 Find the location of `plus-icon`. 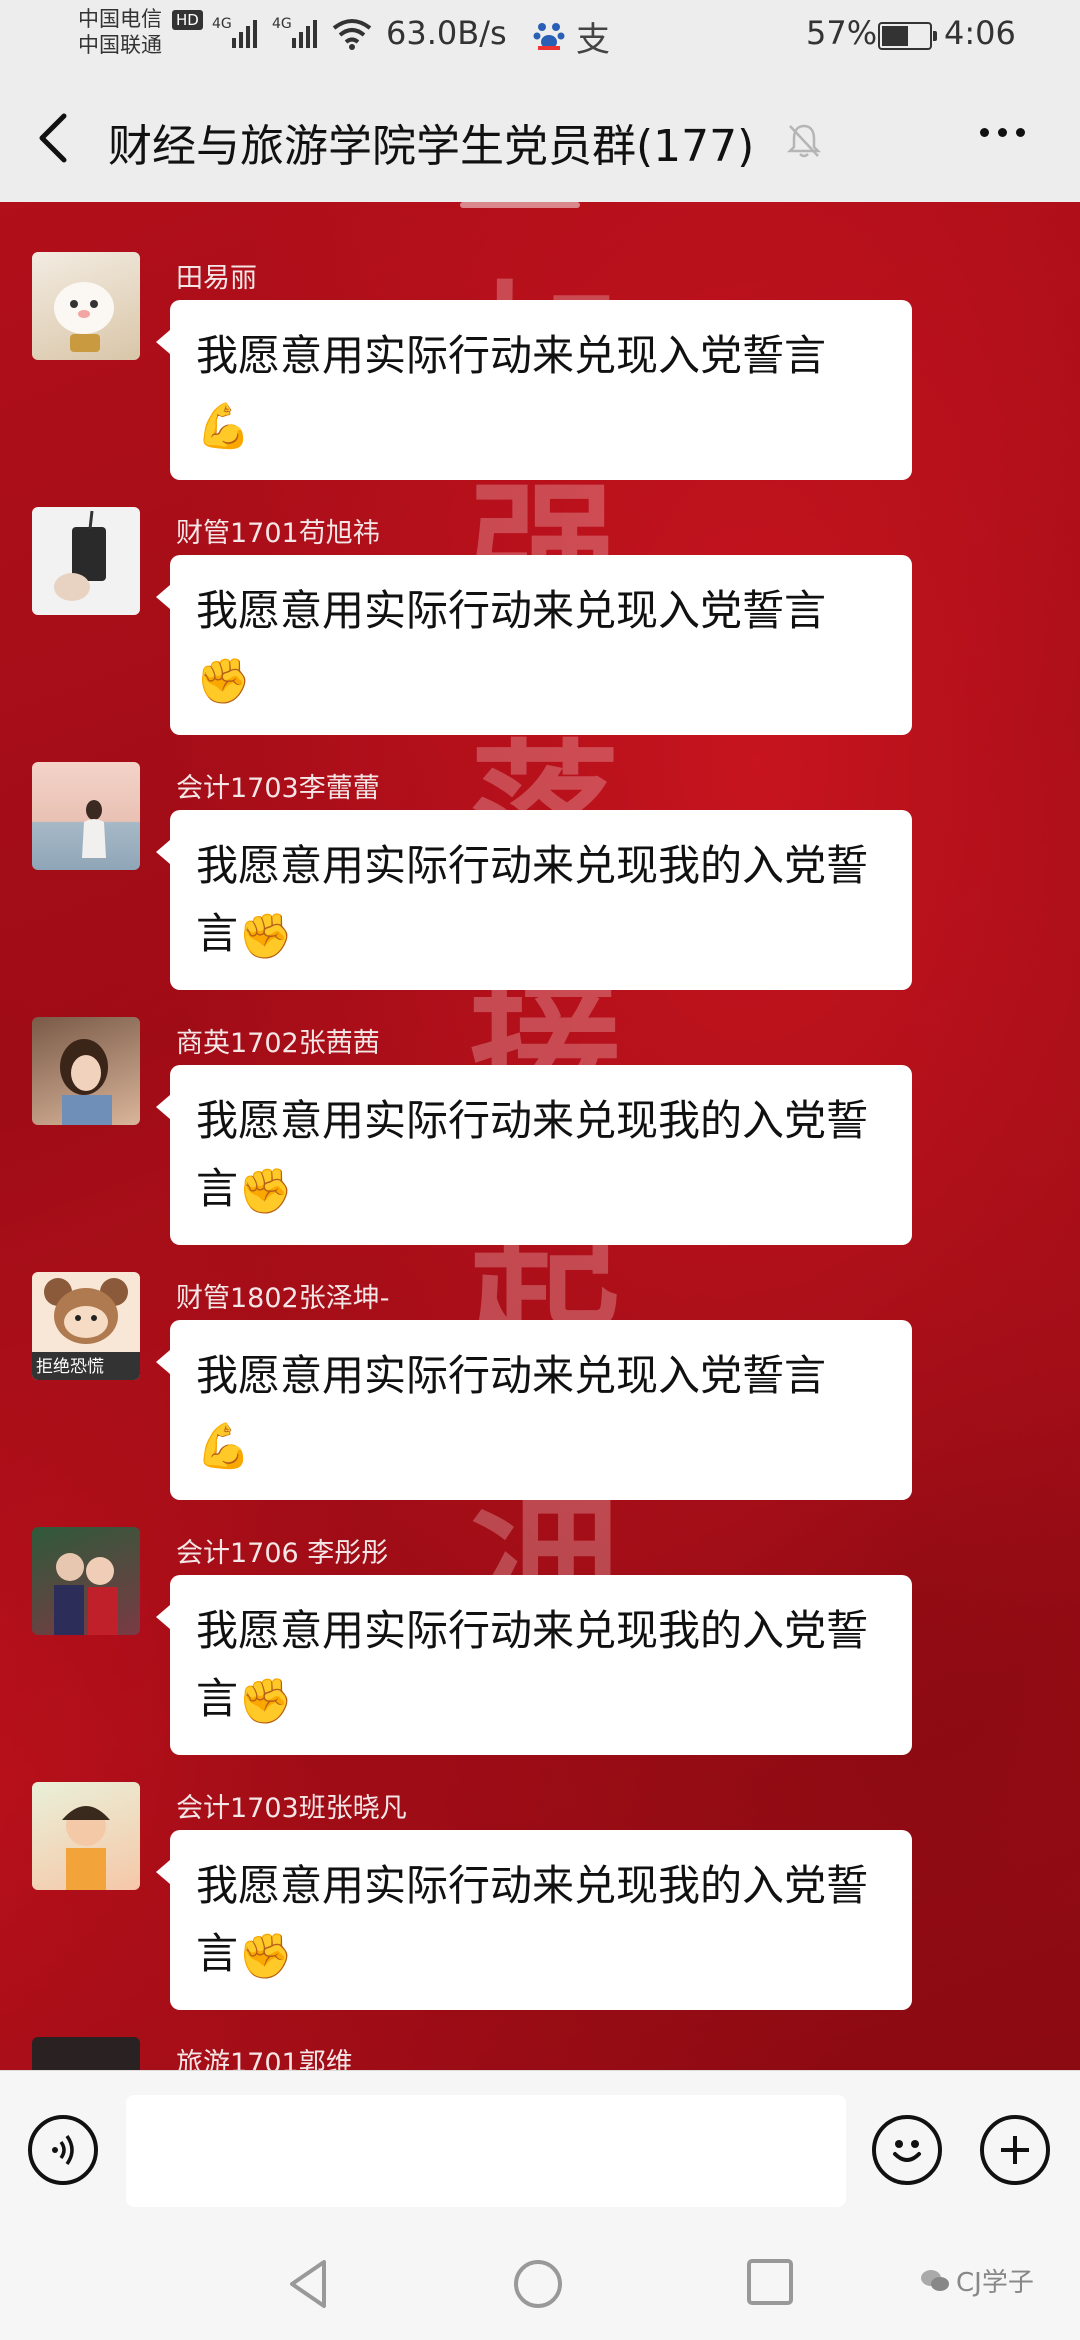

plus-icon is located at coordinates (1015, 2150).